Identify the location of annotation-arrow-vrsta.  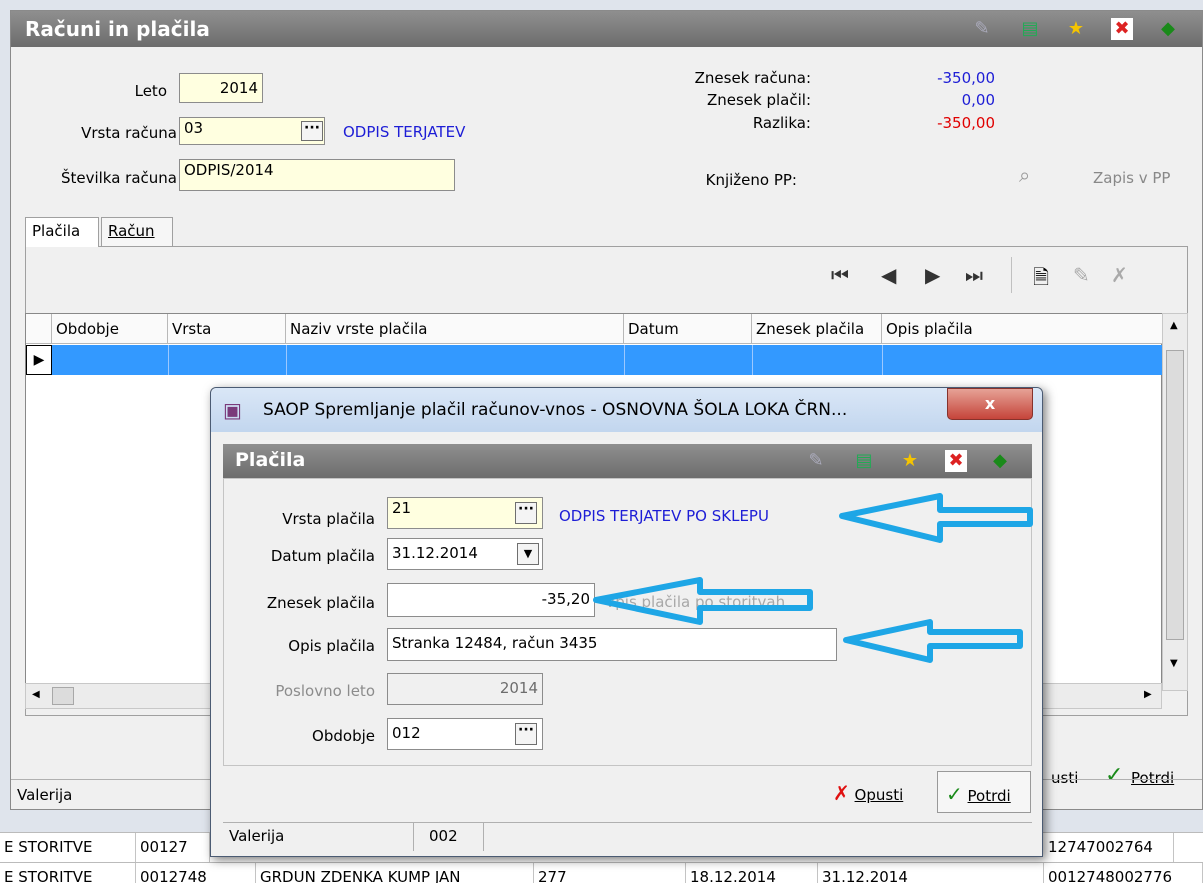
(936, 518).